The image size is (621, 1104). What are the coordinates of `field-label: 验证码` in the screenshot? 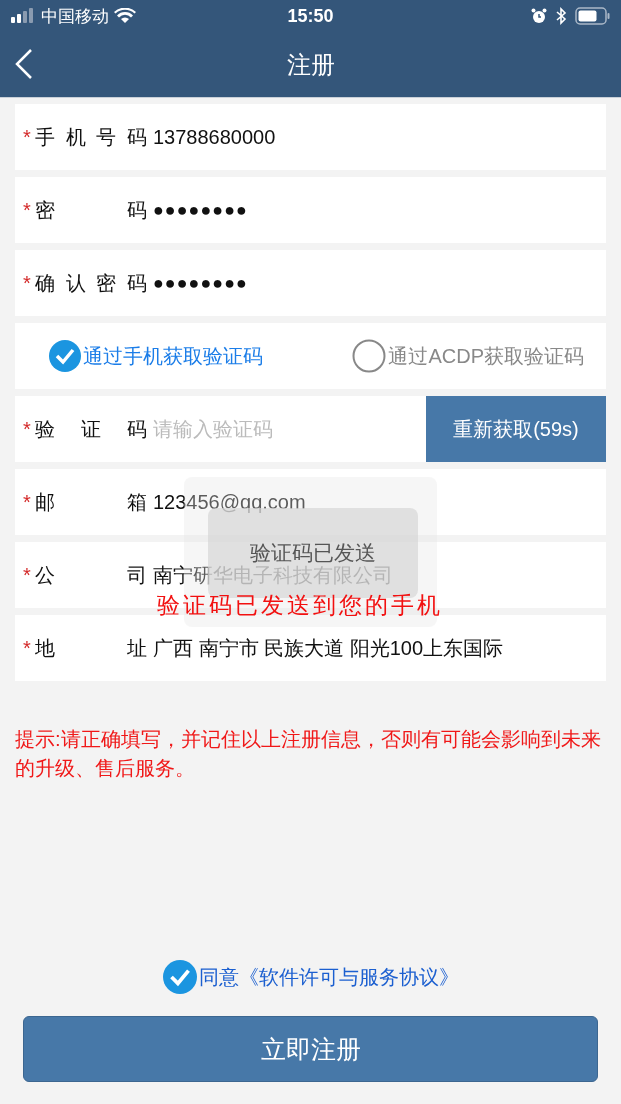 It's located at (91, 429).